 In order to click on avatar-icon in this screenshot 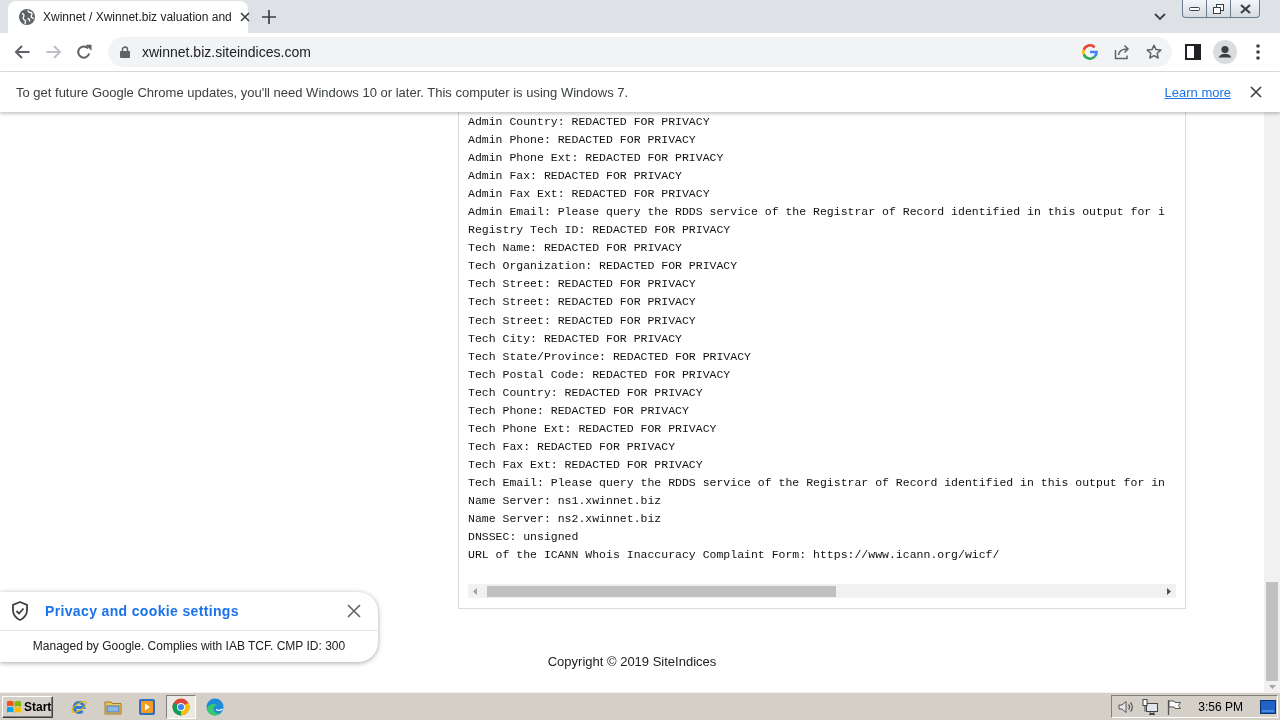, I will do `click(1225, 52)`.